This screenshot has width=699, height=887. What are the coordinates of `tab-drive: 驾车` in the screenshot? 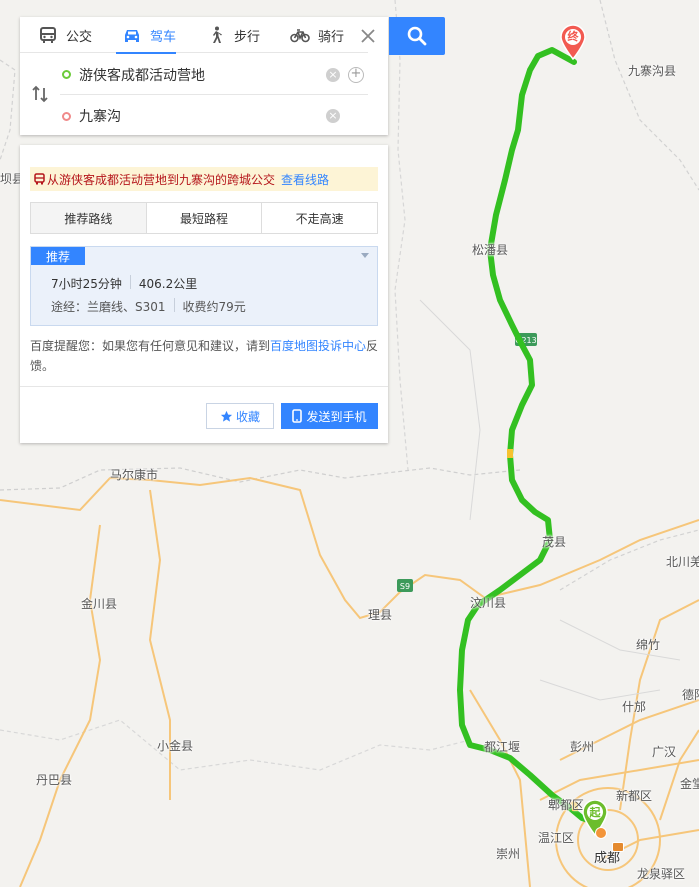 It's located at (146, 35).